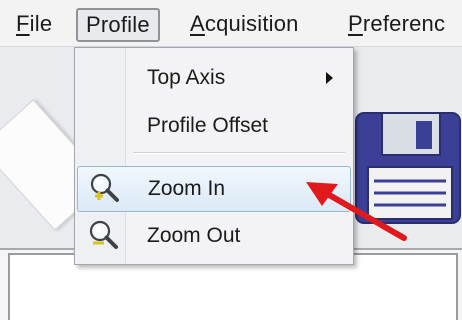 The width and height of the screenshot is (462, 320). I want to click on menu-item-top-axis: Top Axis, so click(213, 78).